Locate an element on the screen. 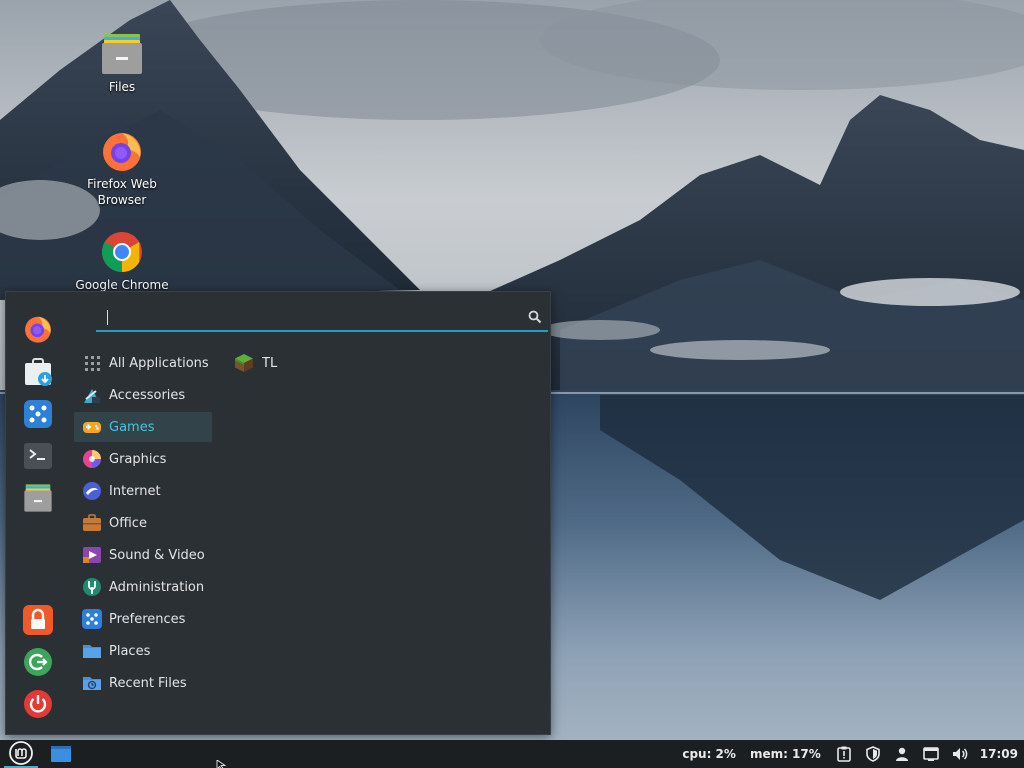  volume-icon is located at coordinates (960, 754).